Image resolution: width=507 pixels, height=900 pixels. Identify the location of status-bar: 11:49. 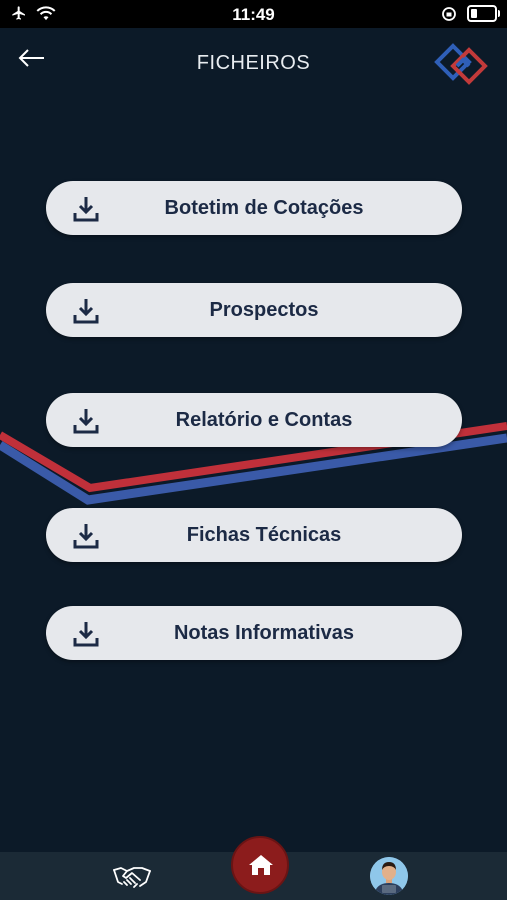
(253, 14).